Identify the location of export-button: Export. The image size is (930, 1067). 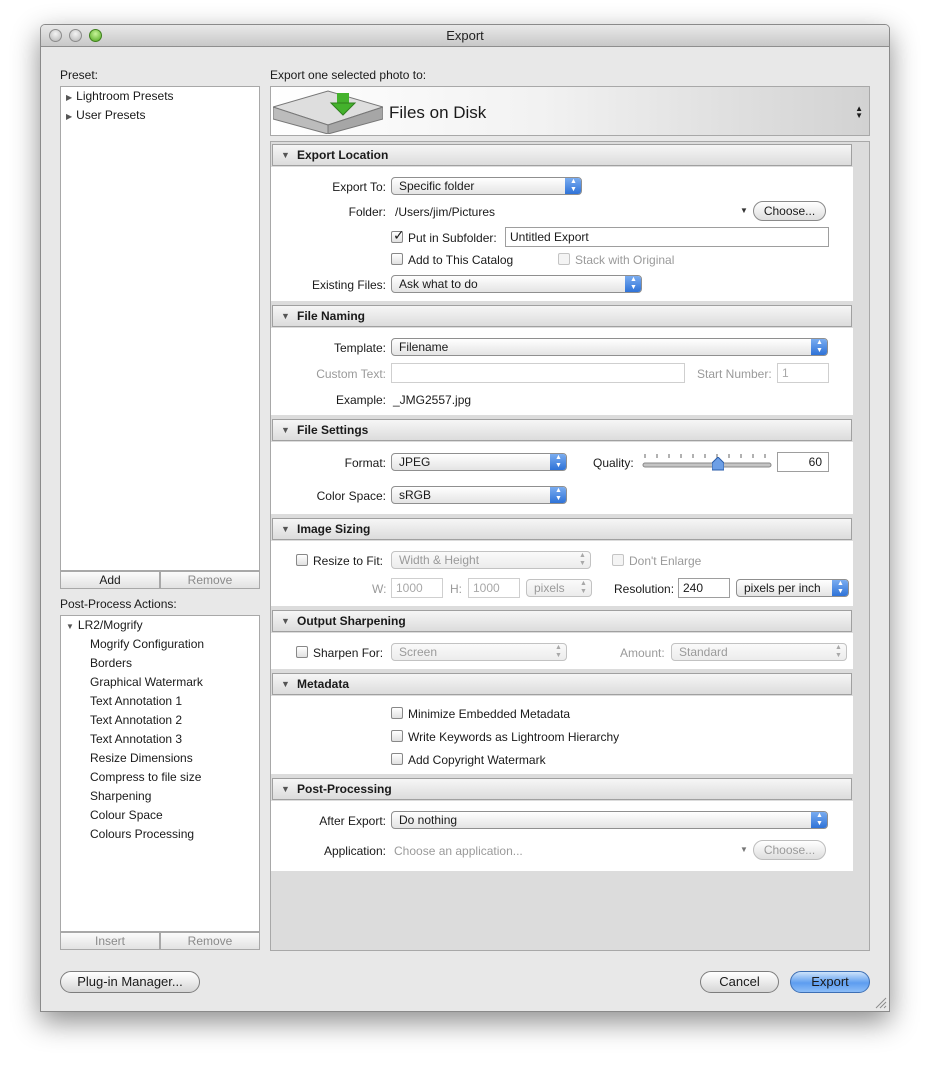
(830, 982).